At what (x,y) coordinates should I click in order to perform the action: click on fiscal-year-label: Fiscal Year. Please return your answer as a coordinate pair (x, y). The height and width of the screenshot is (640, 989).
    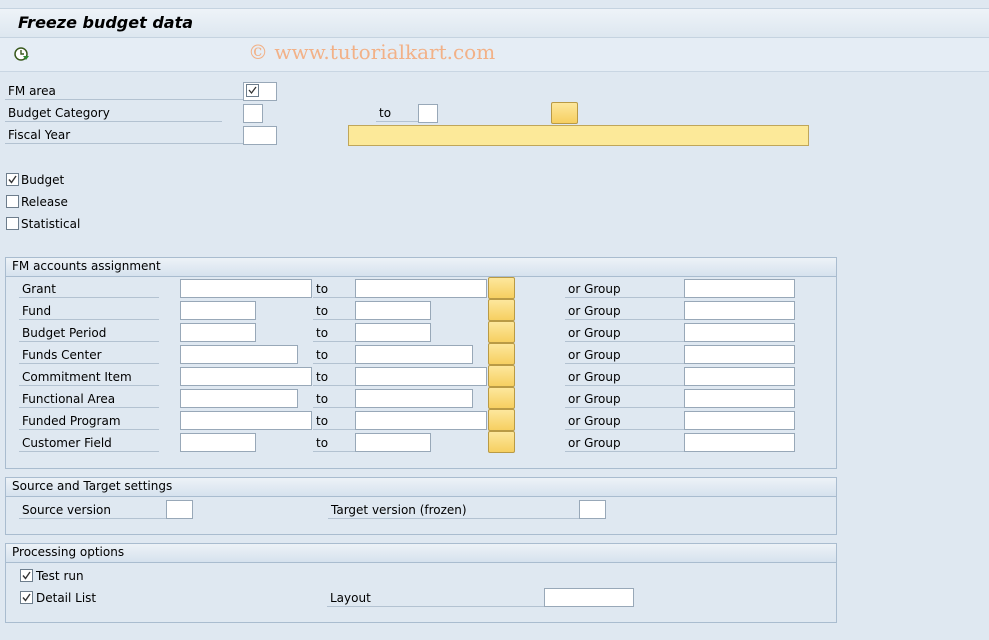
    Looking at the image, I should click on (124, 135).